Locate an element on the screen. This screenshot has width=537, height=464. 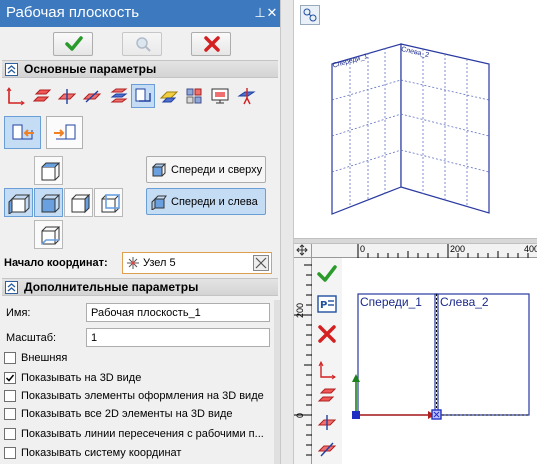
front-top-button: Спереди и сверху is located at coordinates (206, 169).